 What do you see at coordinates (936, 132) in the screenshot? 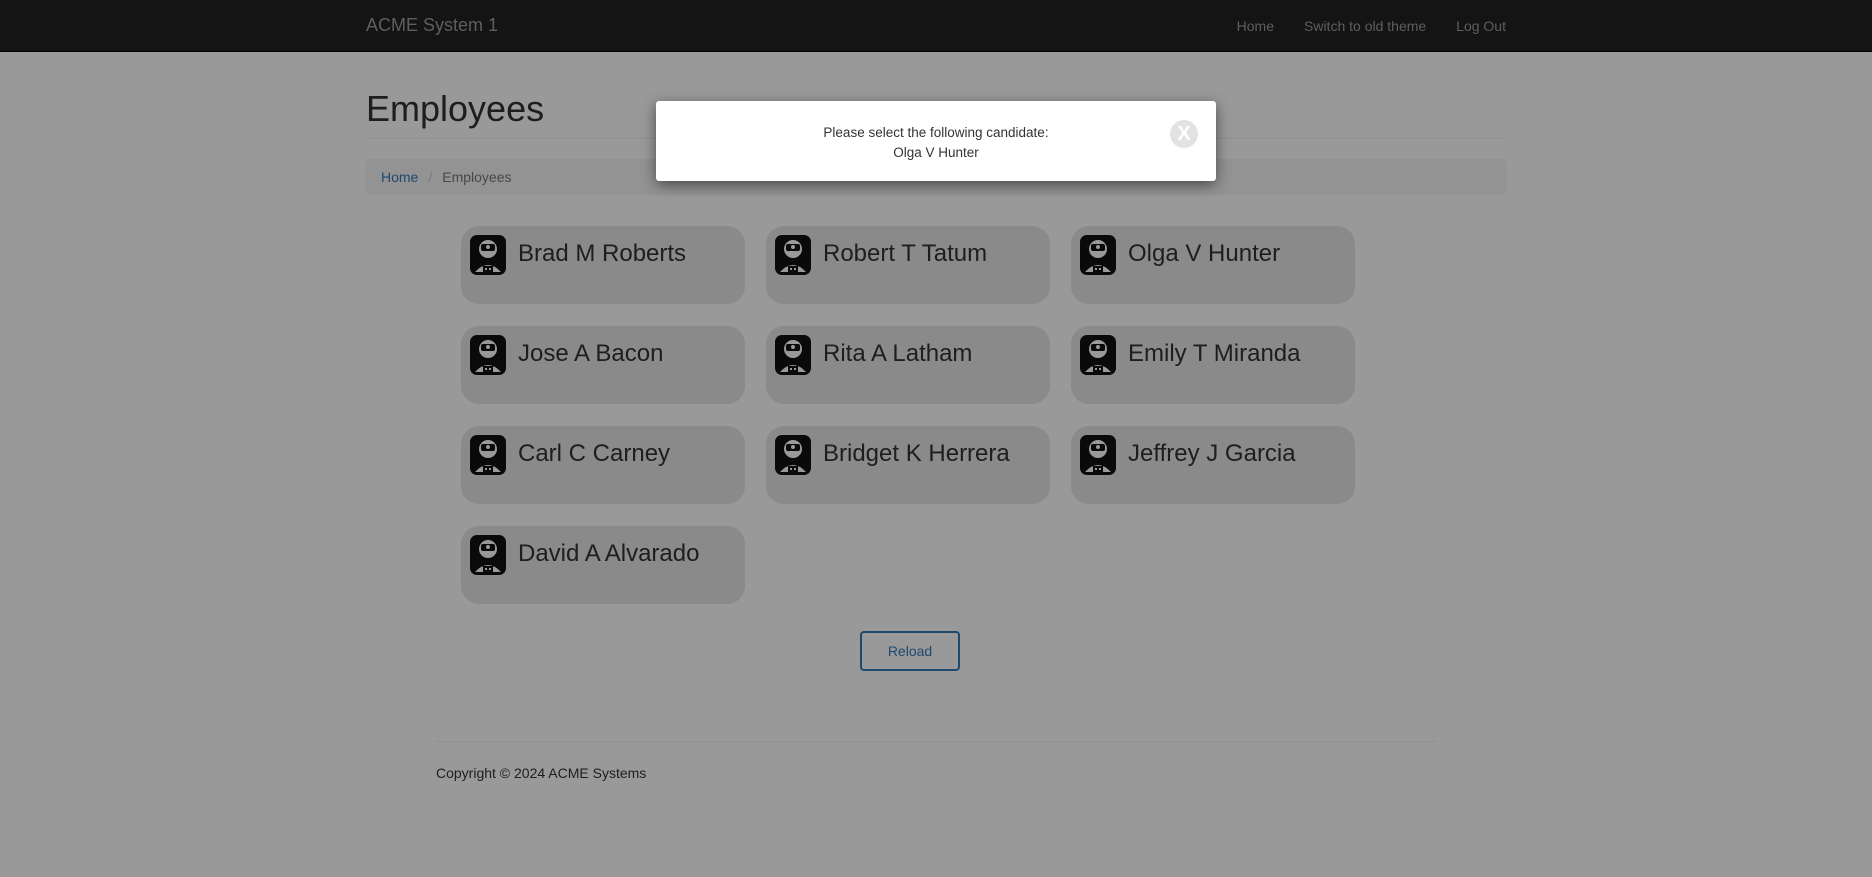
I see `modal-prompt: Please select the following candidate:` at bounding box center [936, 132].